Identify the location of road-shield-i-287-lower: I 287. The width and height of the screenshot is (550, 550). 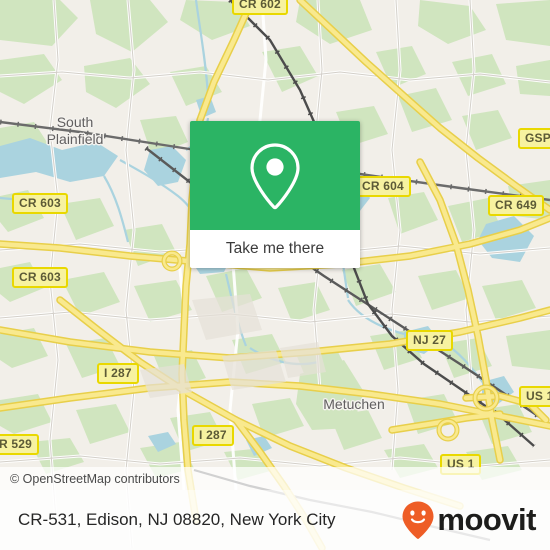
(213, 435).